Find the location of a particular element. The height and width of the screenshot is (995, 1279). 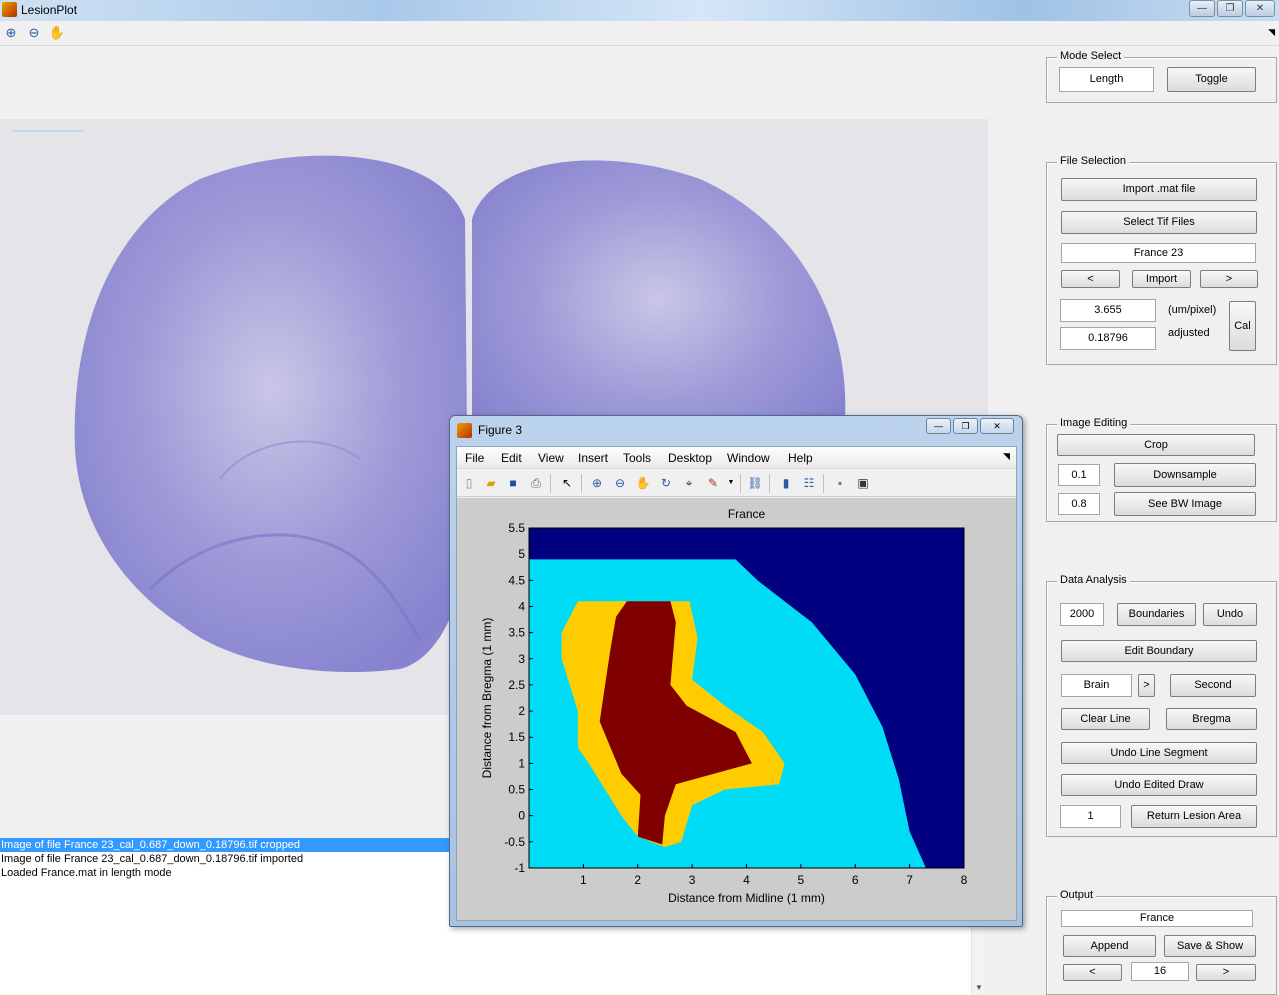

hide-plot-tools-icon: ▪ is located at coordinates (840, 483).